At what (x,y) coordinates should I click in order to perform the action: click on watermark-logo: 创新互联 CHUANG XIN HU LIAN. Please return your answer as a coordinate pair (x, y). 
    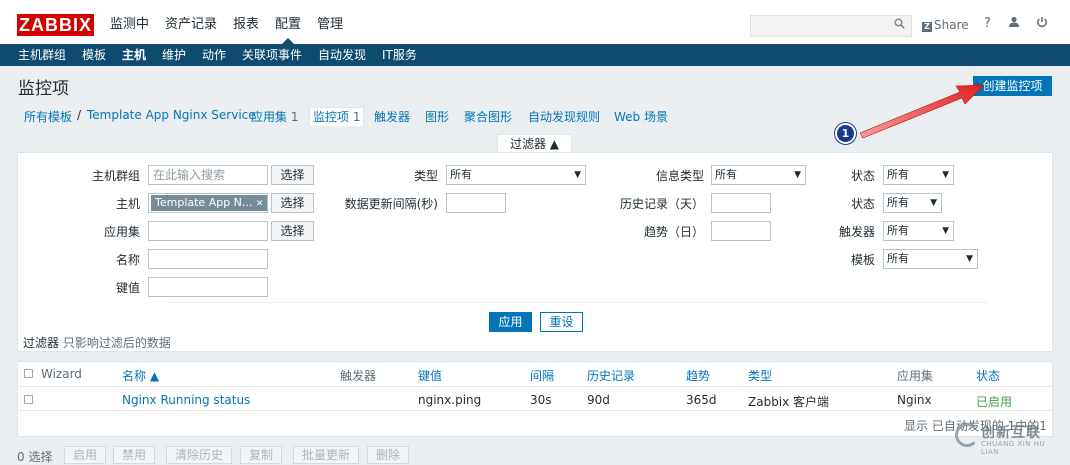
    Looking at the image, I should click on (1007, 438).